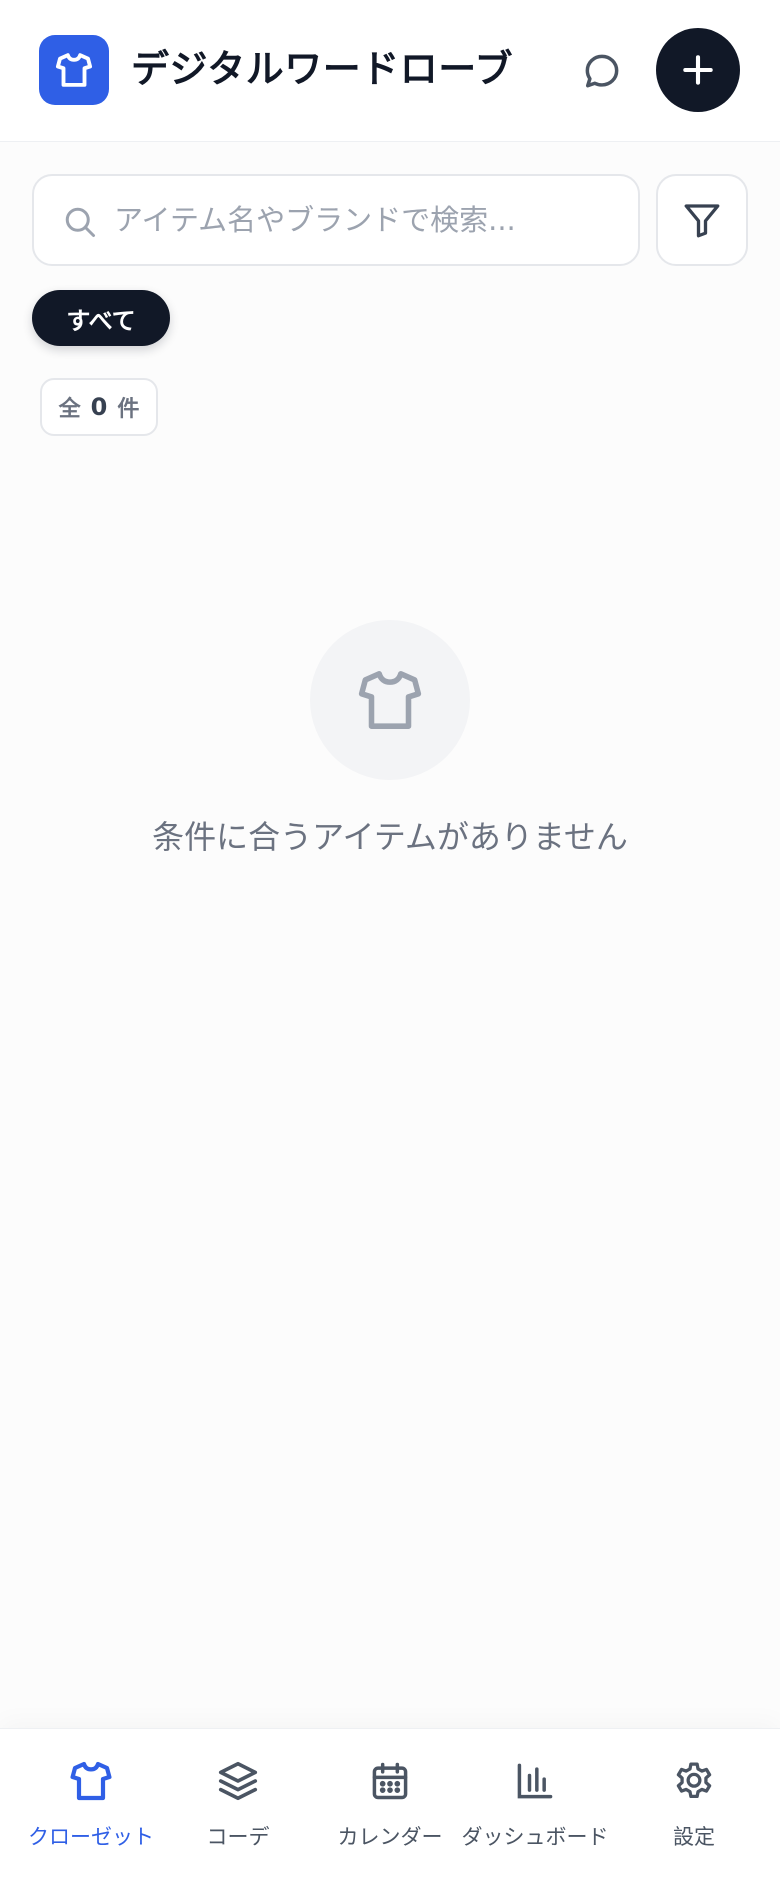 Image resolution: width=780 pixels, height=1880 pixels. I want to click on calendar-icon, so click(390, 1781).